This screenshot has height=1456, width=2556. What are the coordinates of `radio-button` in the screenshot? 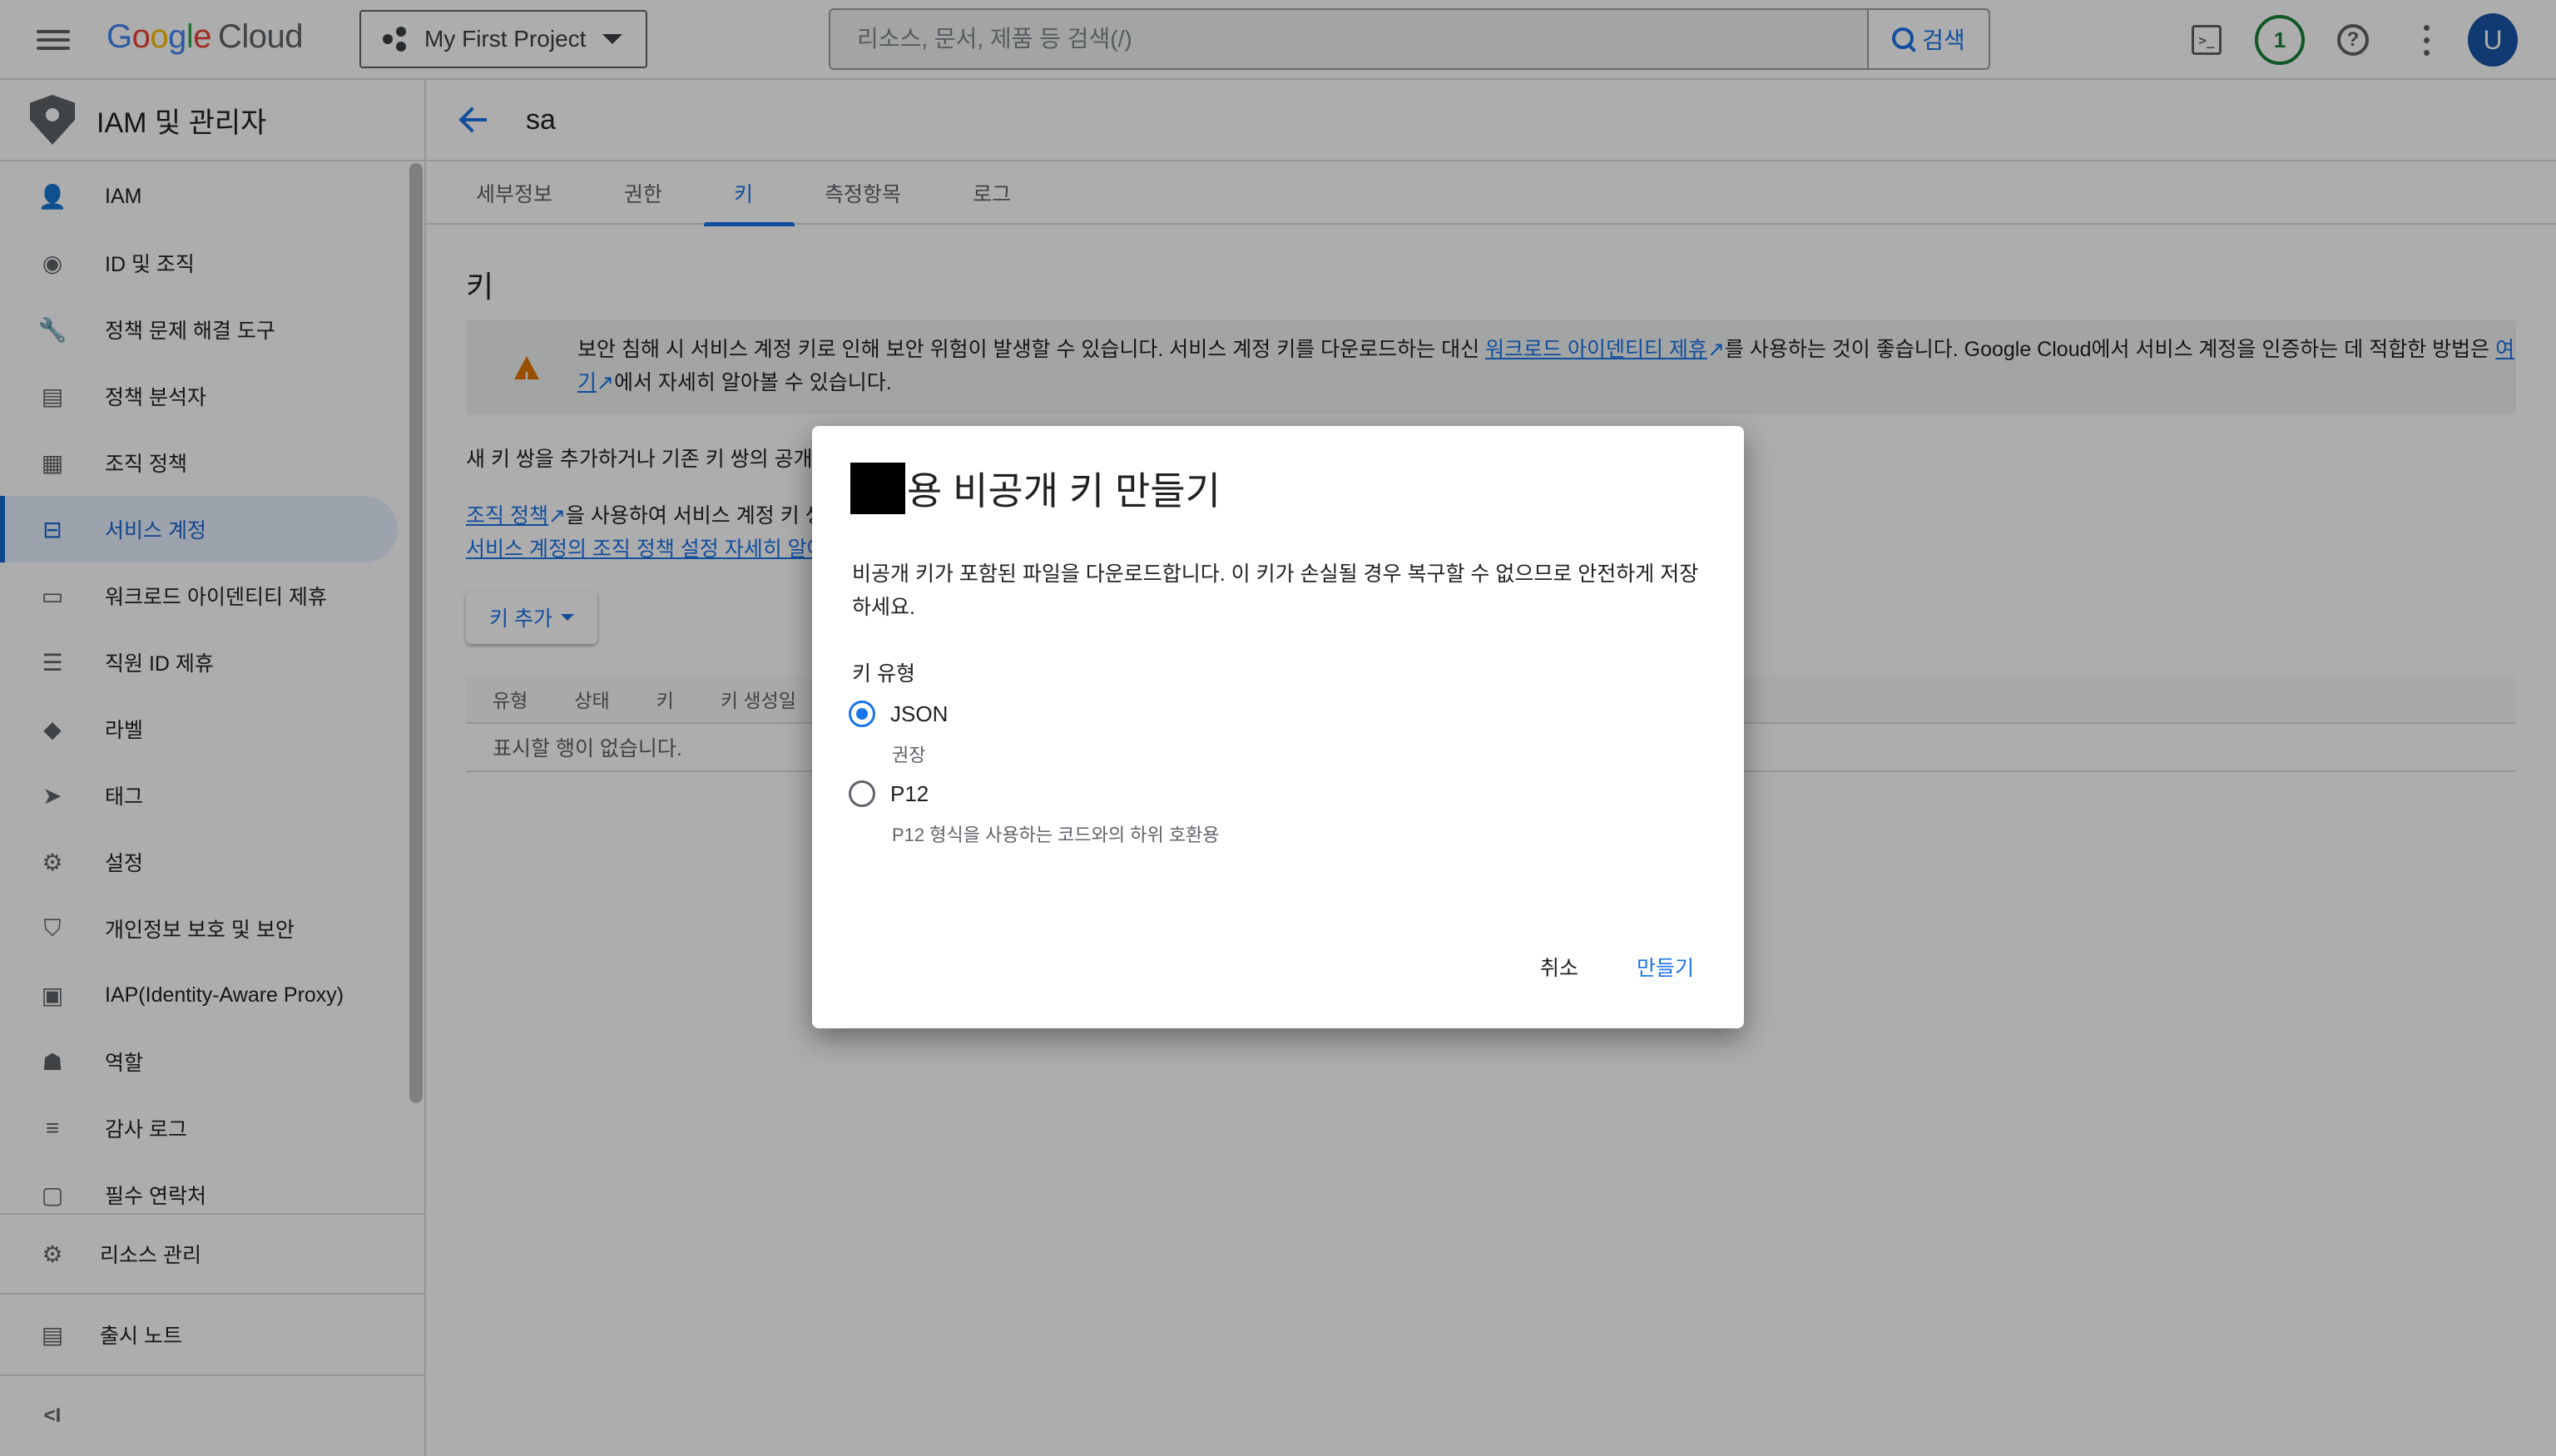 It's located at (862, 793).